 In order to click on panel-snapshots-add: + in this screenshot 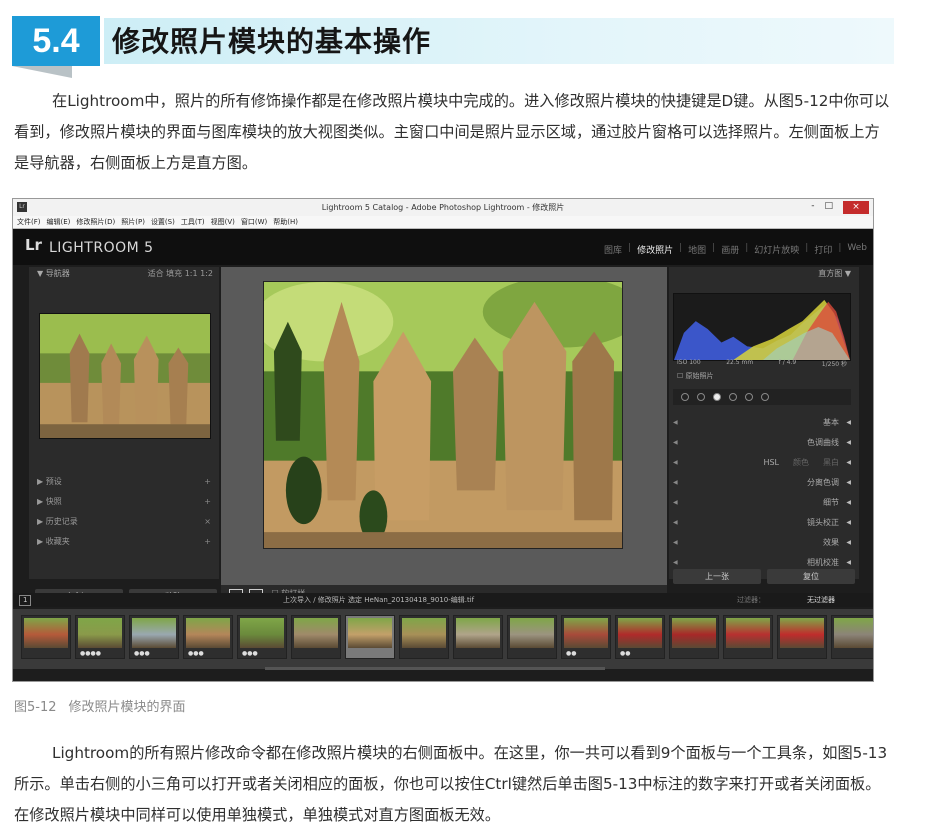, I will do `click(207, 502)`.